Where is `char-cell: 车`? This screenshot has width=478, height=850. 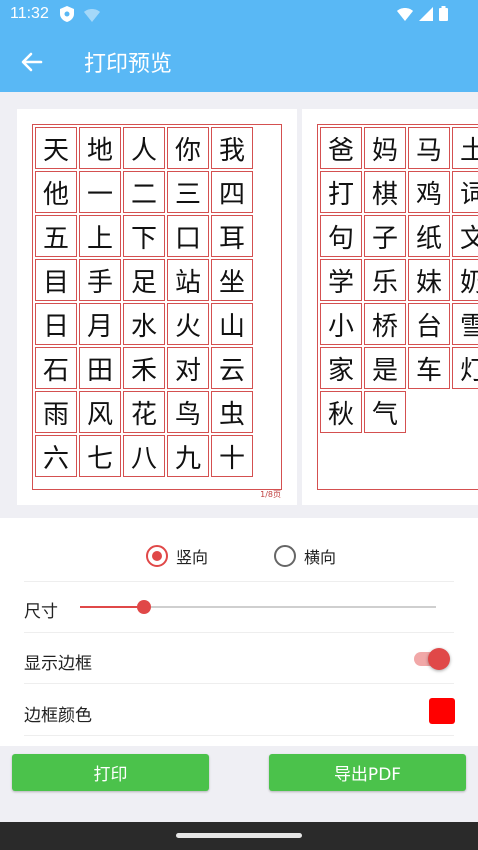
char-cell: 车 is located at coordinates (429, 368).